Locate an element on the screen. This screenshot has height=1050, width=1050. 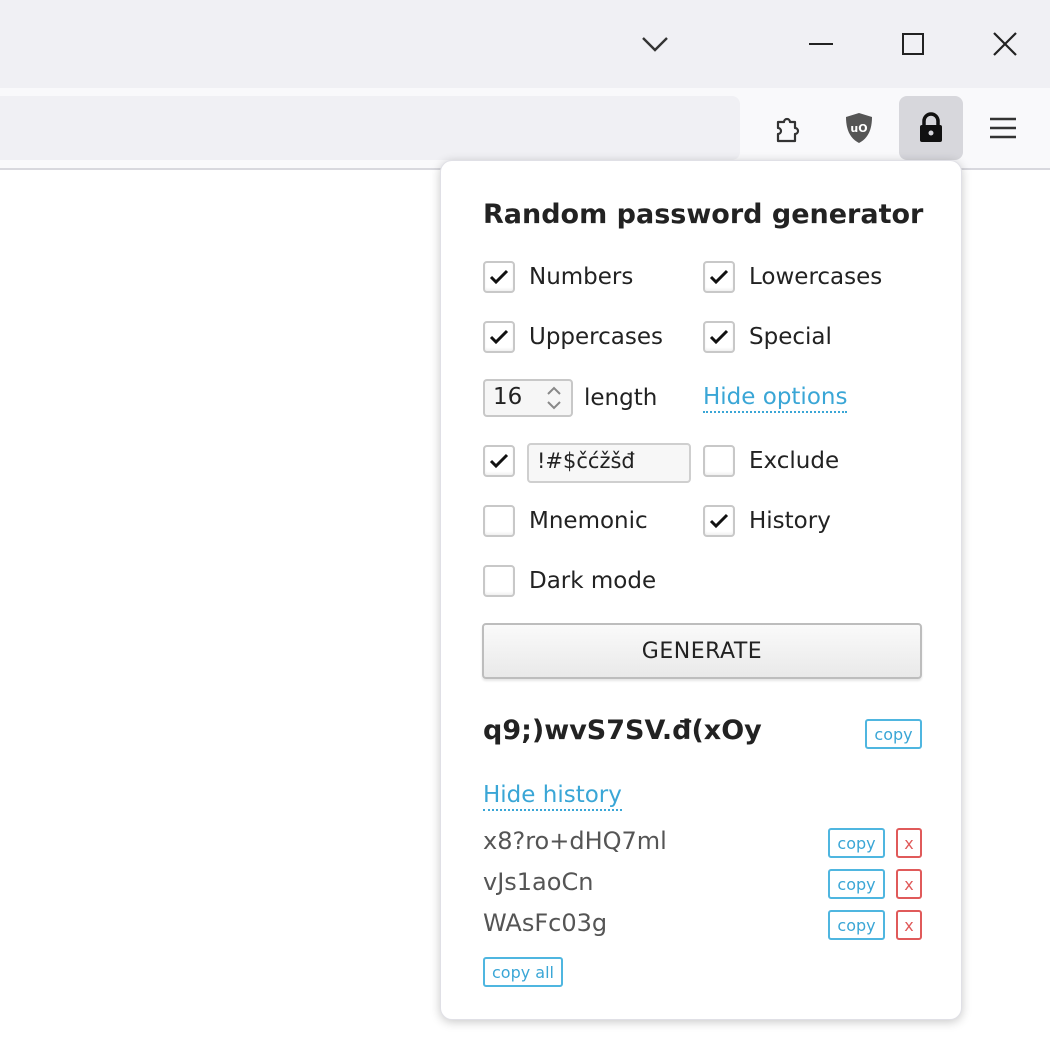
lowercases-label: Lowercases is located at coordinates (816, 277).